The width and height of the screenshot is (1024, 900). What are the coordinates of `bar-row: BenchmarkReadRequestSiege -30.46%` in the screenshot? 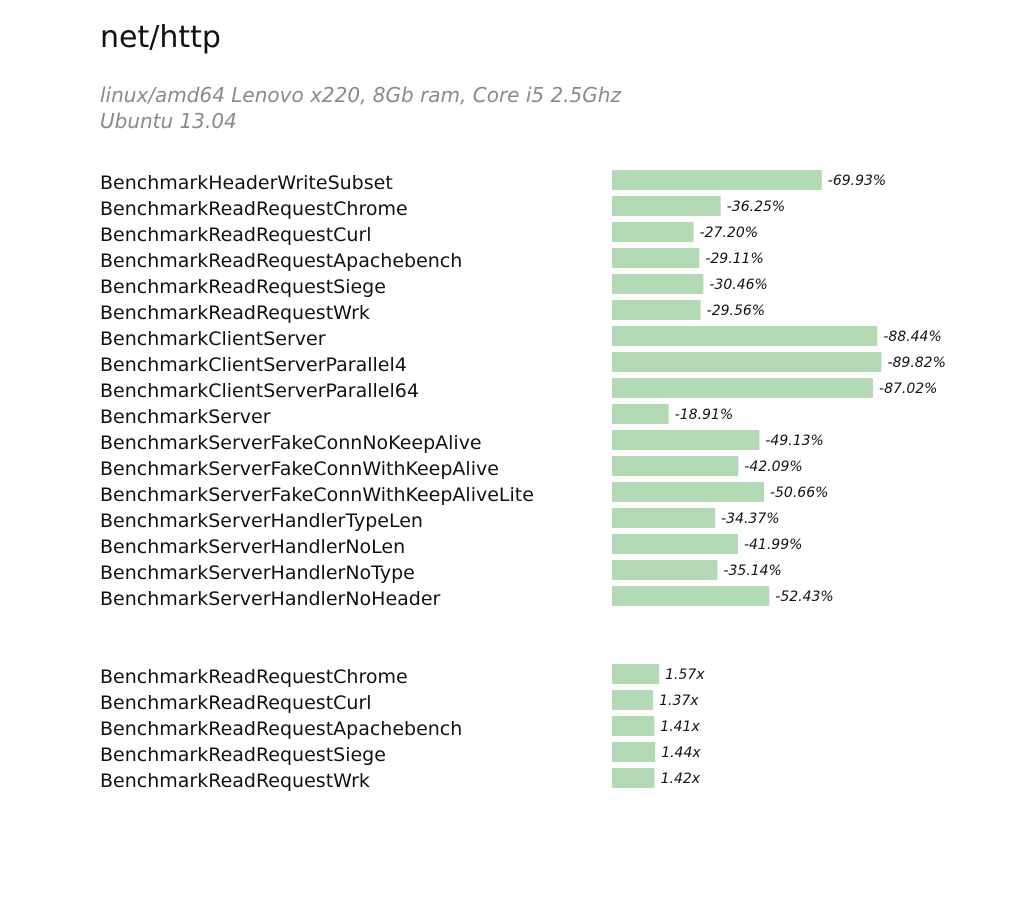 It's located at (434, 286).